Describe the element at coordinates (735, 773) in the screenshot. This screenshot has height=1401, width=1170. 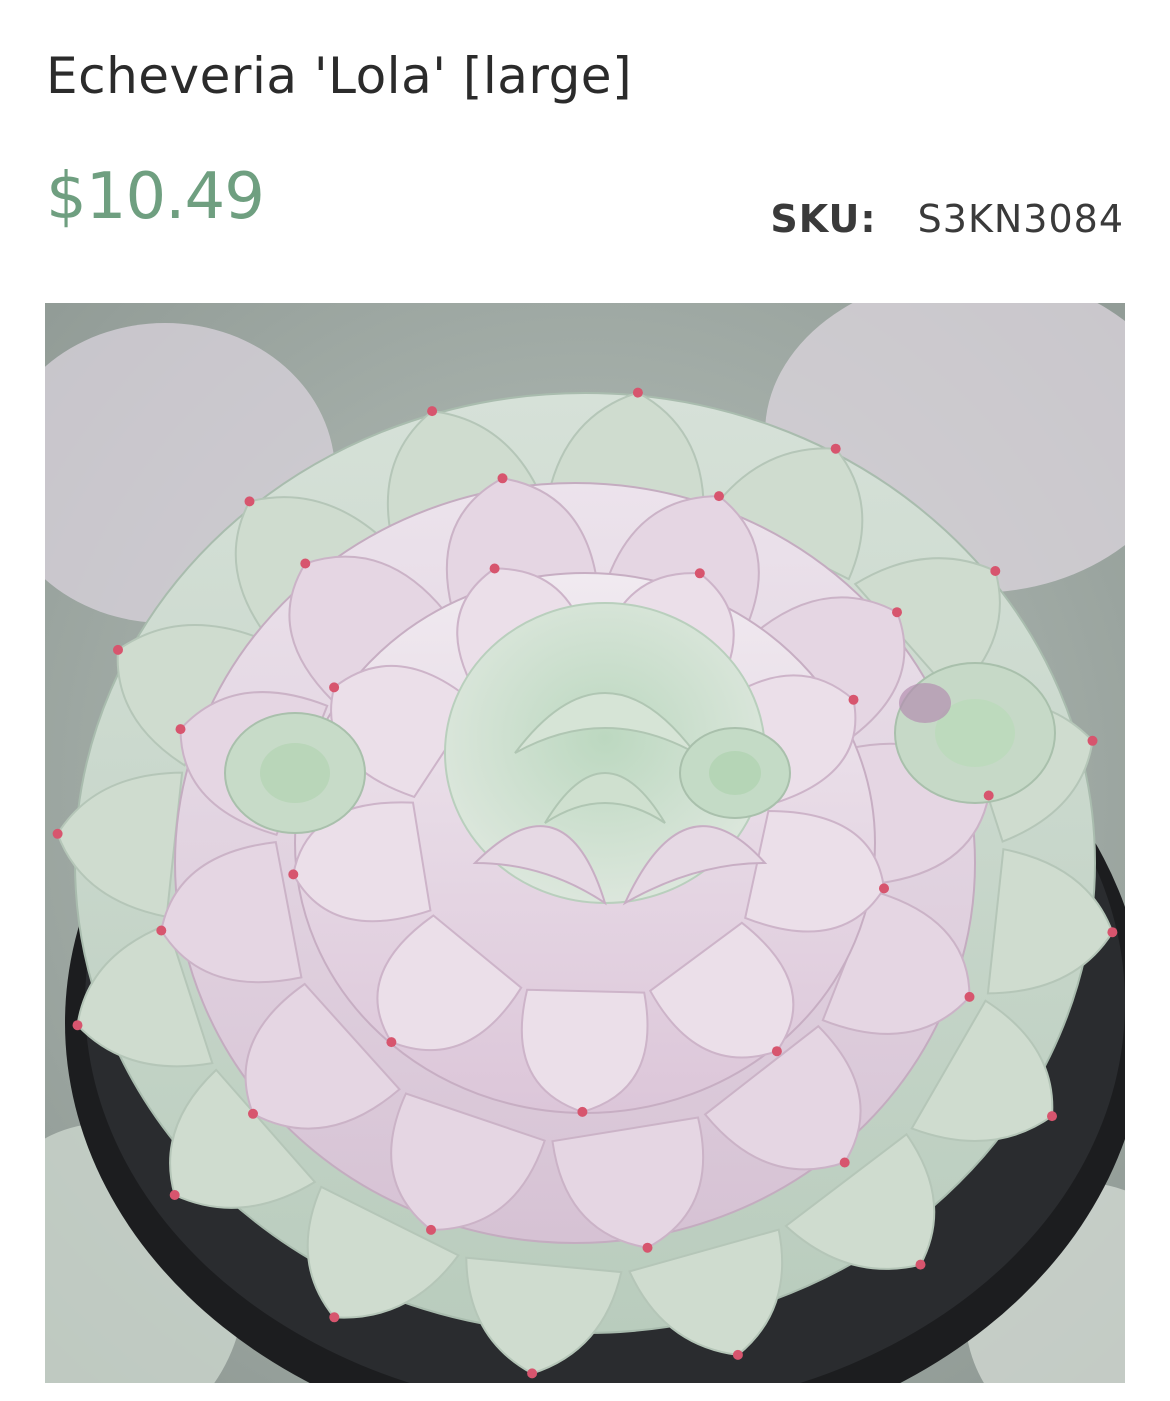
I see `pup-center` at that location.